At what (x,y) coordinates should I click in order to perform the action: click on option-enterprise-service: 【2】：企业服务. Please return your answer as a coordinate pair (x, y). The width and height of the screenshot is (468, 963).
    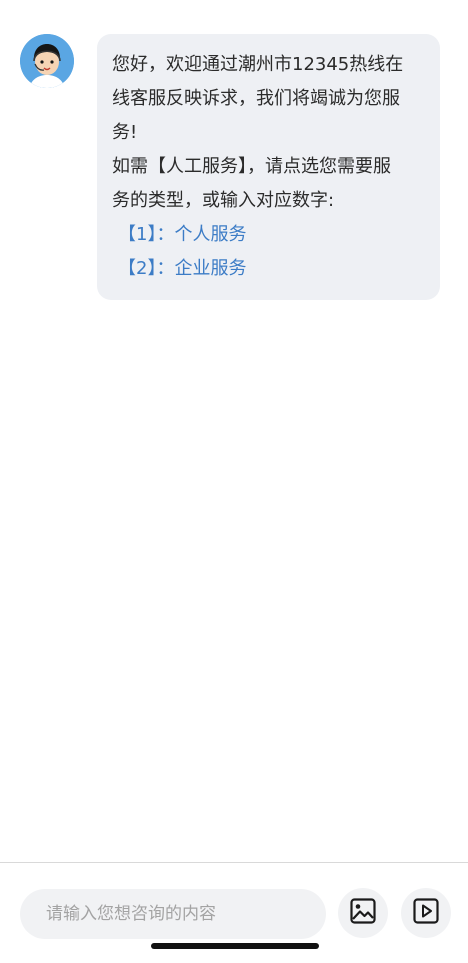
    Looking at the image, I should click on (269, 269).